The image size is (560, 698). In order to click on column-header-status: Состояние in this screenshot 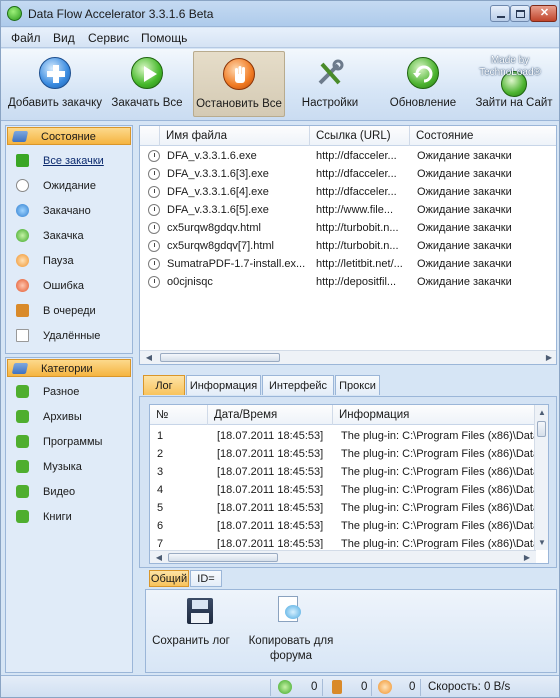, I will do `click(483, 136)`.